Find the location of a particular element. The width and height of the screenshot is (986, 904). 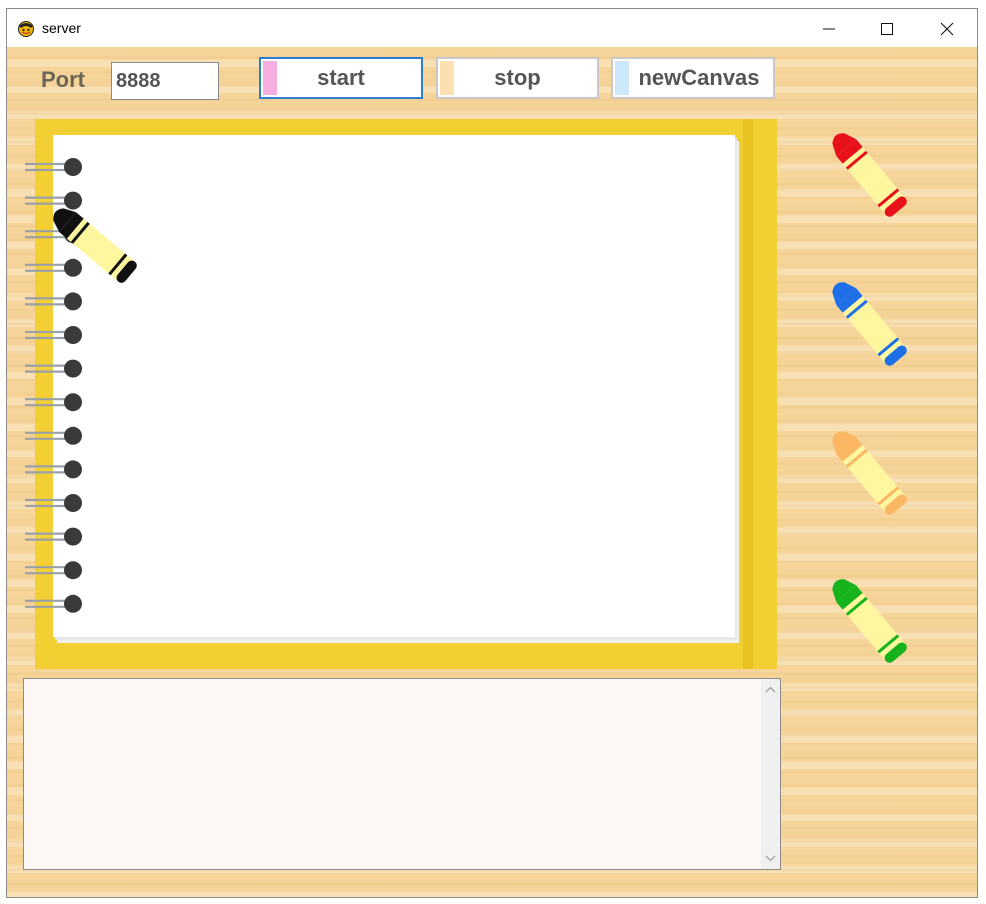

close-button is located at coordinates (948, 28).